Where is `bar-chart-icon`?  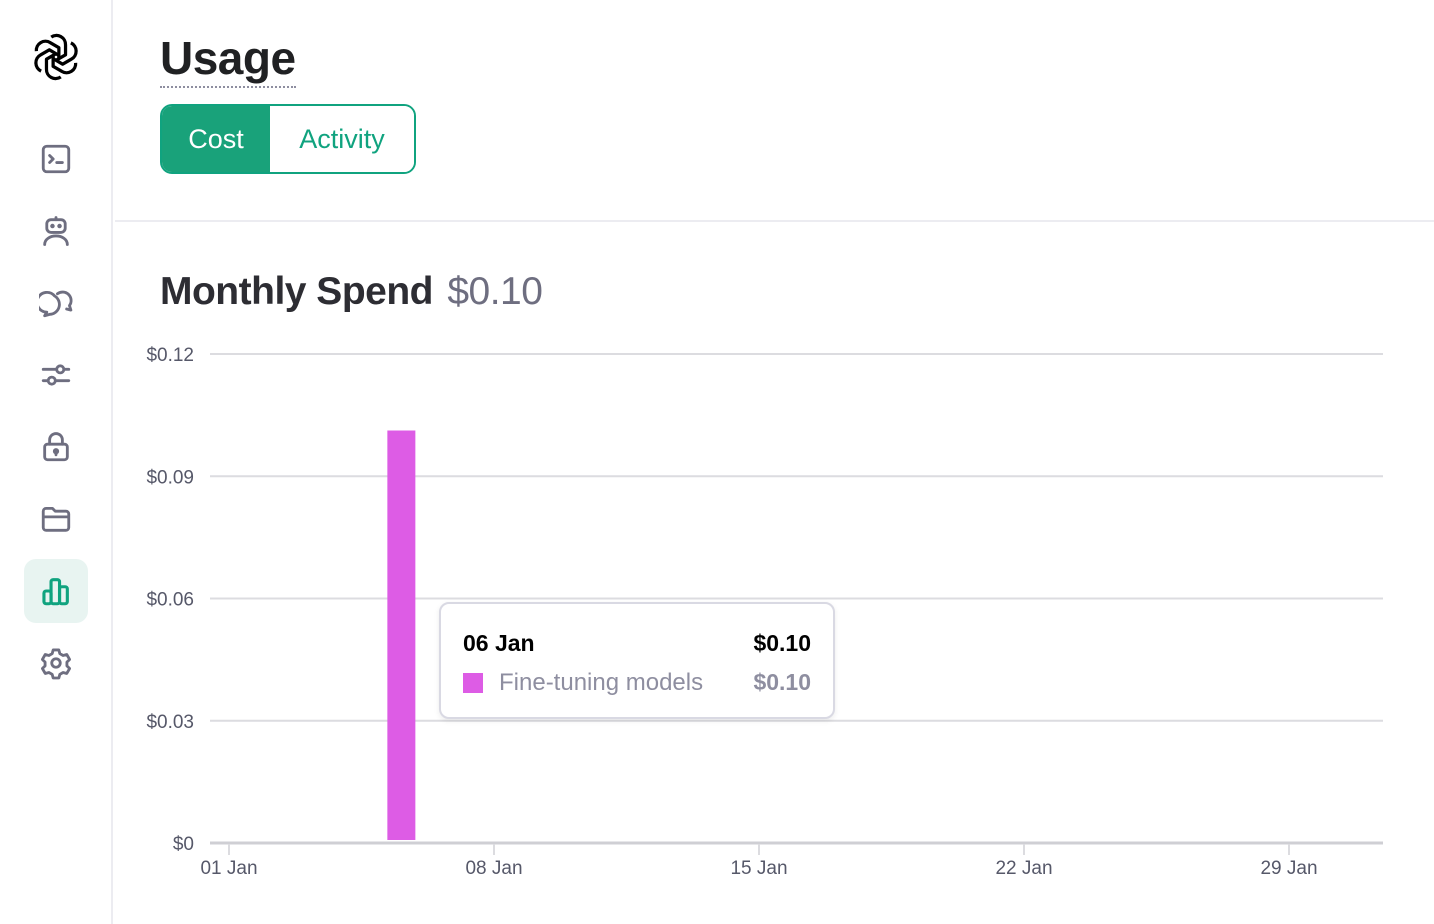
bar-chart-icon is located at coordinates (55, 592).